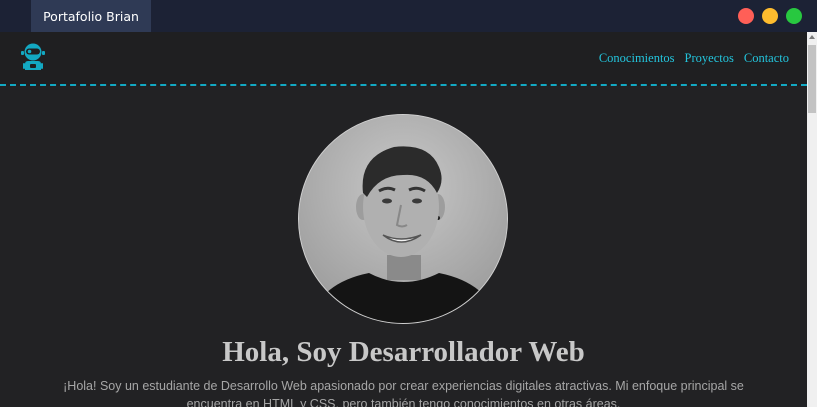 Image resolution: width=817 pixels, height=407 pixels. I want to click on scroll-up-arrow-icon, so click(812, 37).